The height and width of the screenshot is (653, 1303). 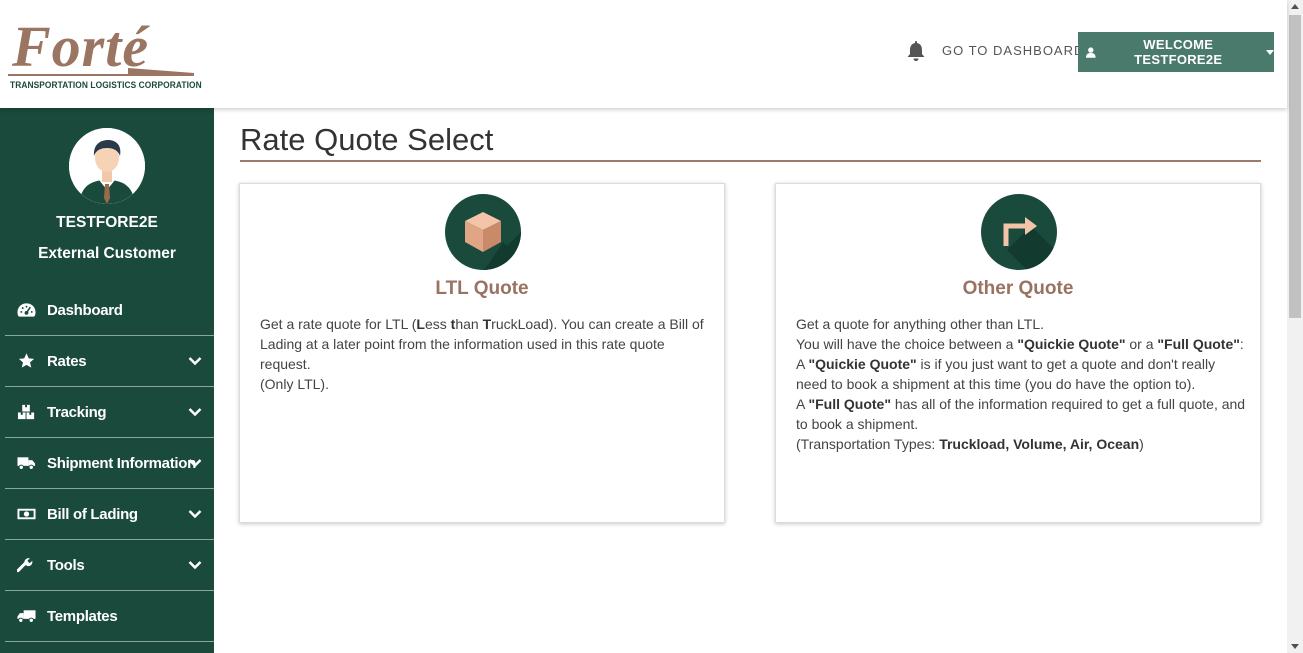 I want to click on logo-wordmark: Forté, so click(x=81, y=46).